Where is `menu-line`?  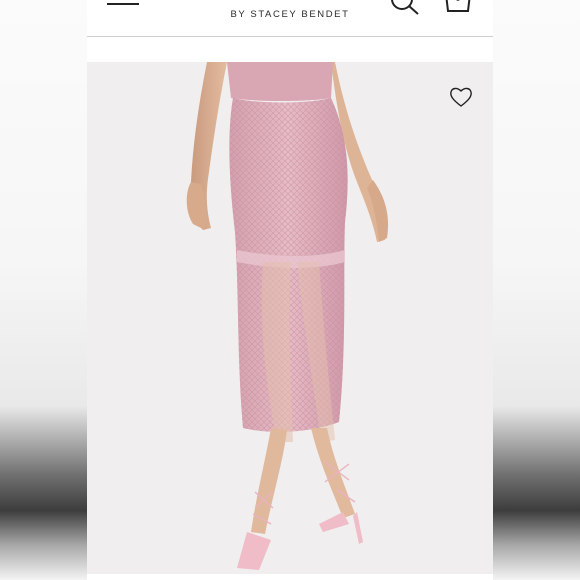 menu-line is located at coordinates (123, 4).